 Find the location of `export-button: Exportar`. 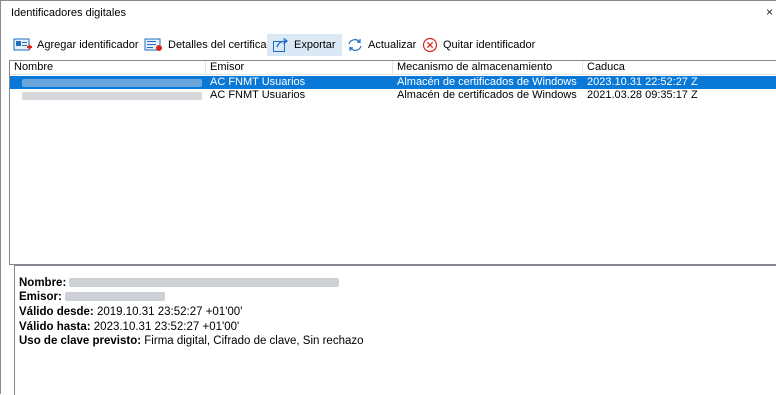

export-button: Exportar is located at coordinates (304, 45).